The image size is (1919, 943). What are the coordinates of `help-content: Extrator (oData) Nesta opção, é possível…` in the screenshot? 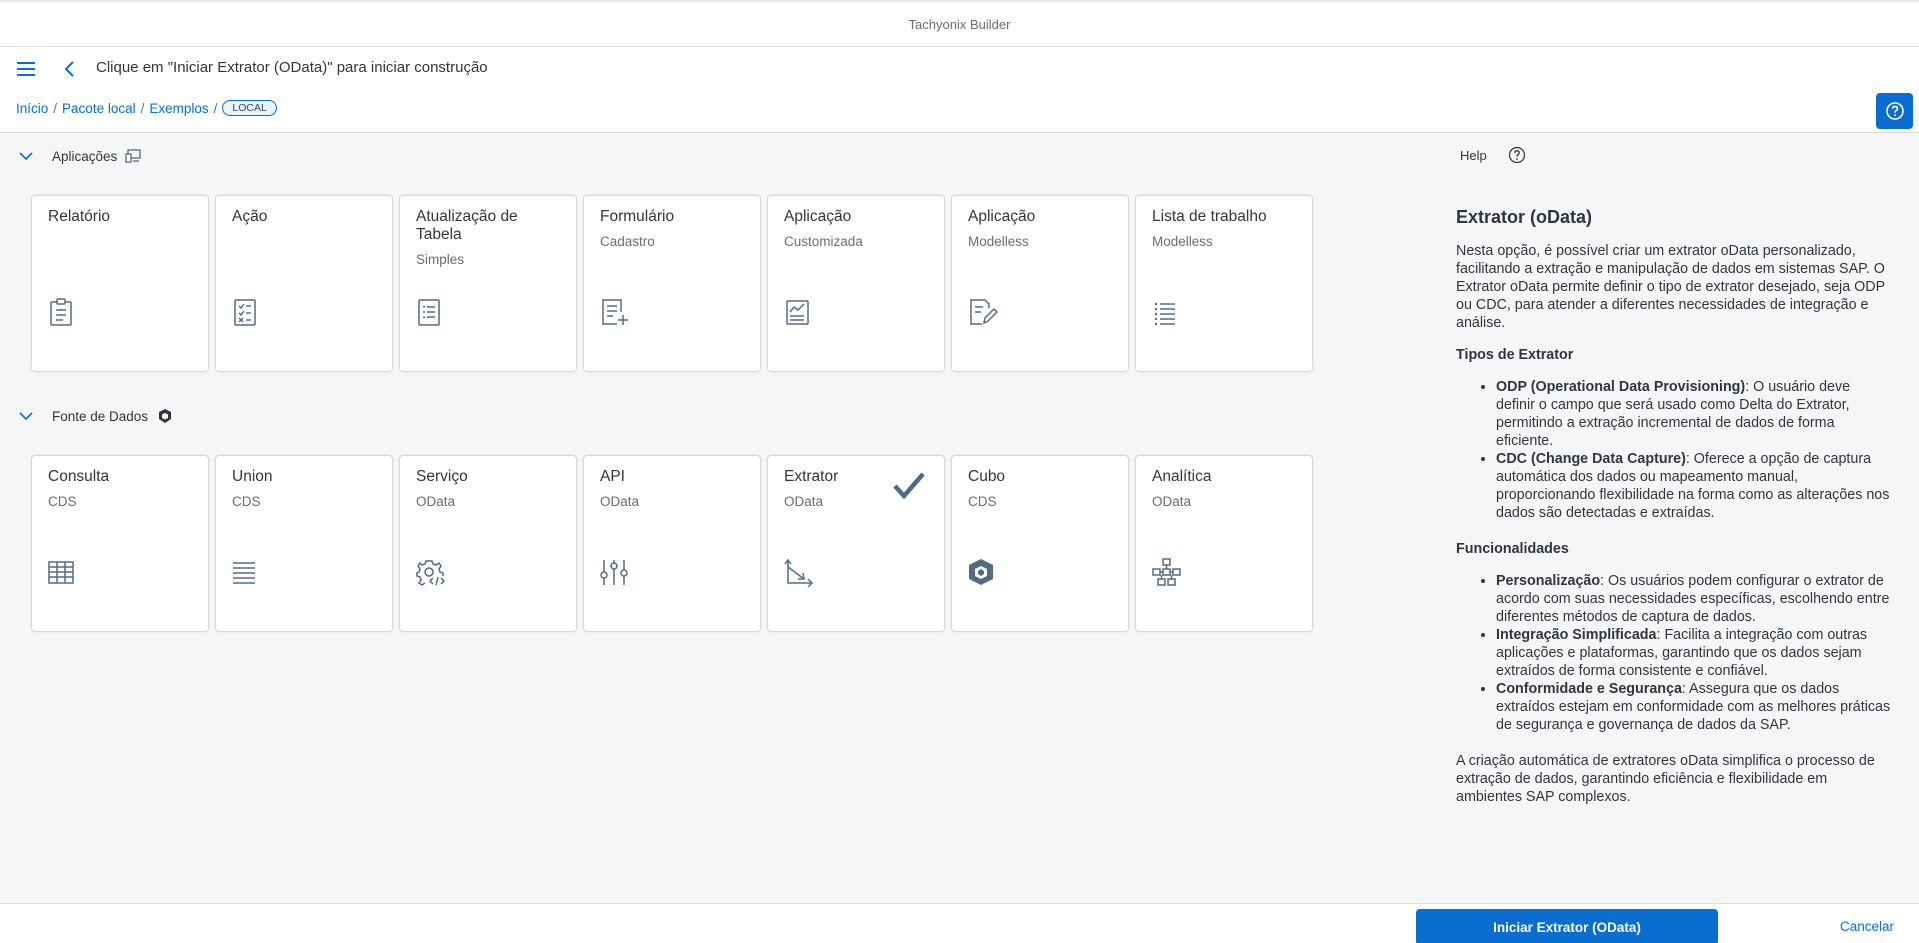 It's located at (1673, 506).